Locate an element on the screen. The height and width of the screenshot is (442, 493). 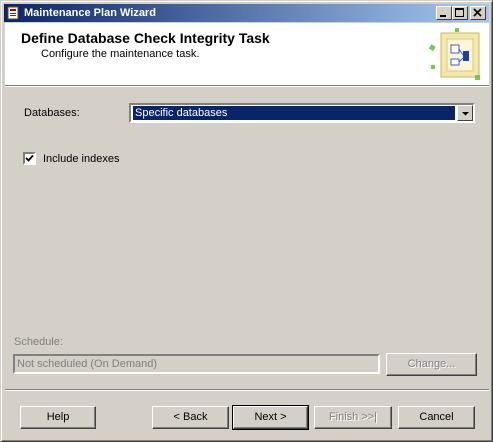
chevron-down-icon is located at coordinates (465, 114).